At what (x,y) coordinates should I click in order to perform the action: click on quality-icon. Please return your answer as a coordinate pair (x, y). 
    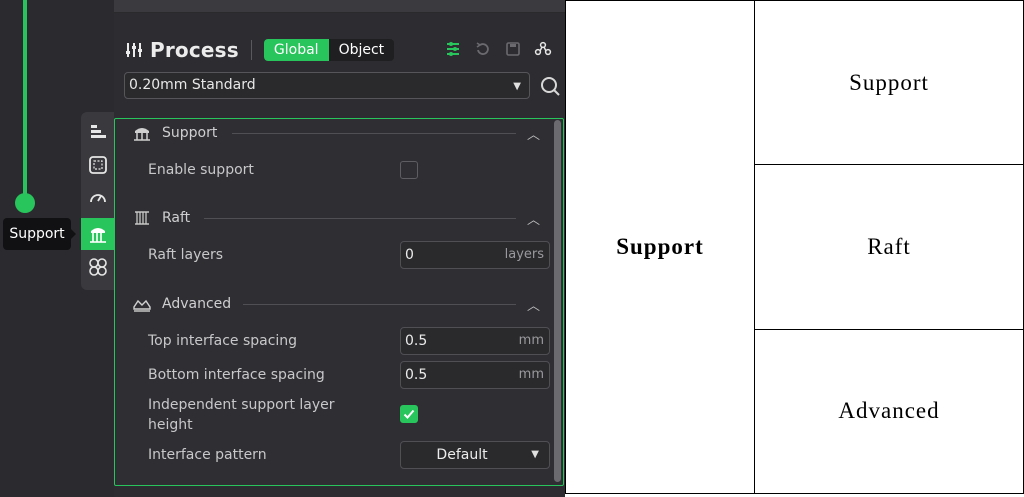
    Looking at the image, I should click on (98, 131).